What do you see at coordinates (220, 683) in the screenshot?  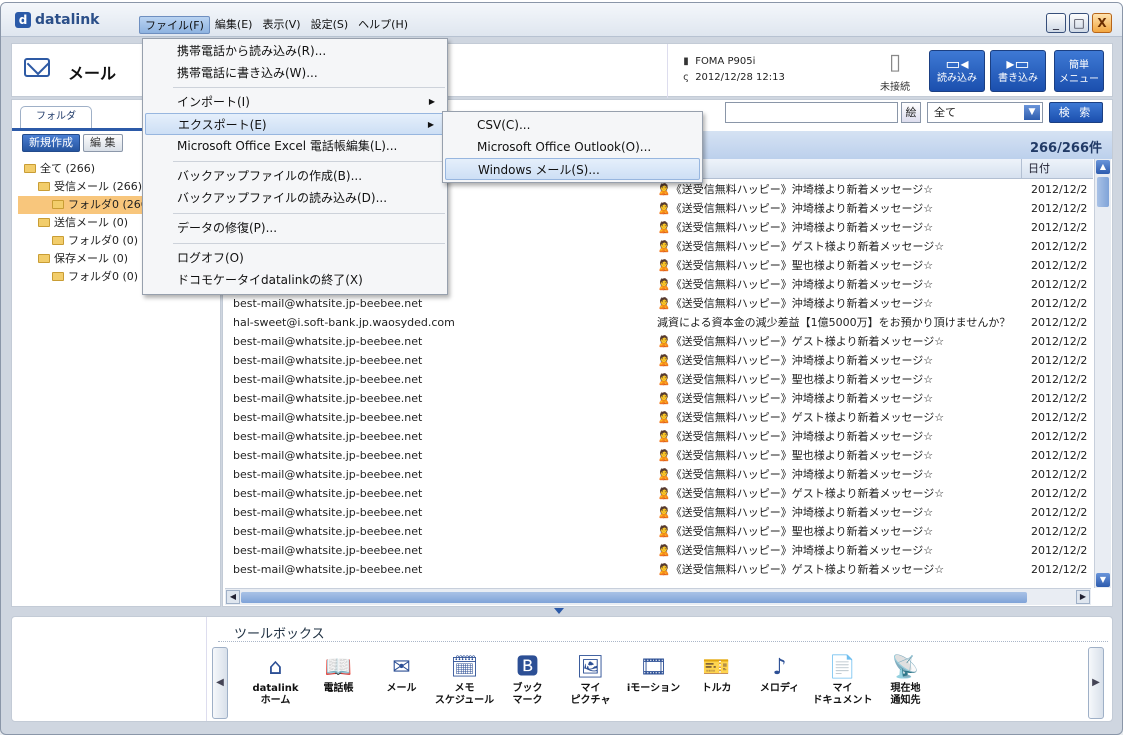 I see `toolbox-scroll-left: ◀` at bounding box center [220, 683].